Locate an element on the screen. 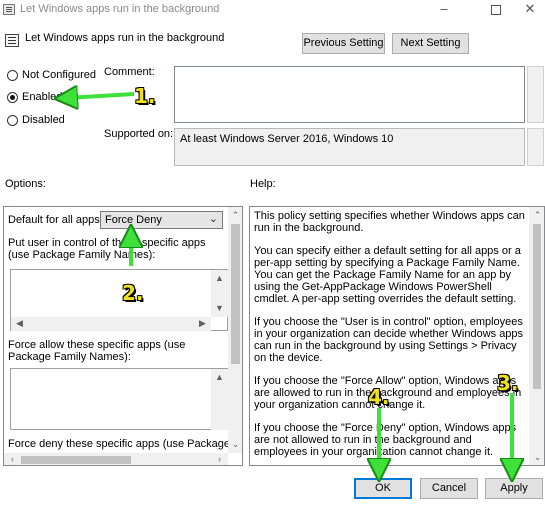 This screenshot has width=545, height=507. radio-disabled: Disabled is located at coordinates (51, 121).